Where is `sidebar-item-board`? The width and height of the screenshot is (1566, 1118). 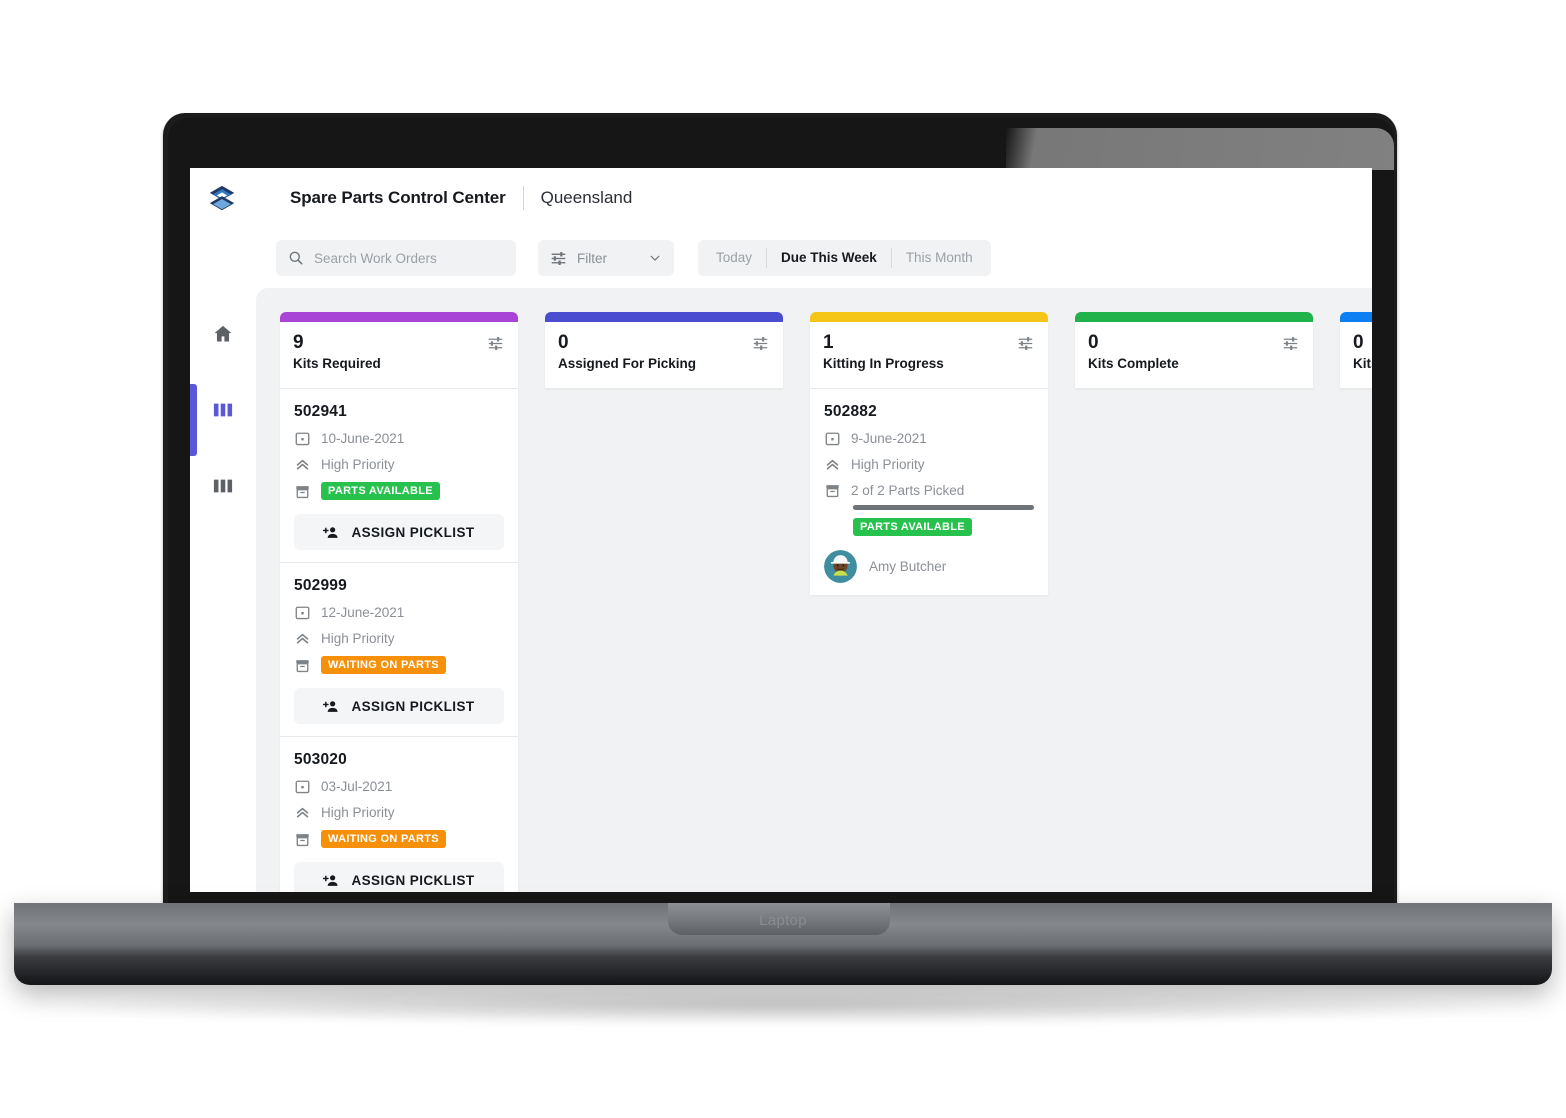 sidebar-item-board is located at coordinates (223, 414).